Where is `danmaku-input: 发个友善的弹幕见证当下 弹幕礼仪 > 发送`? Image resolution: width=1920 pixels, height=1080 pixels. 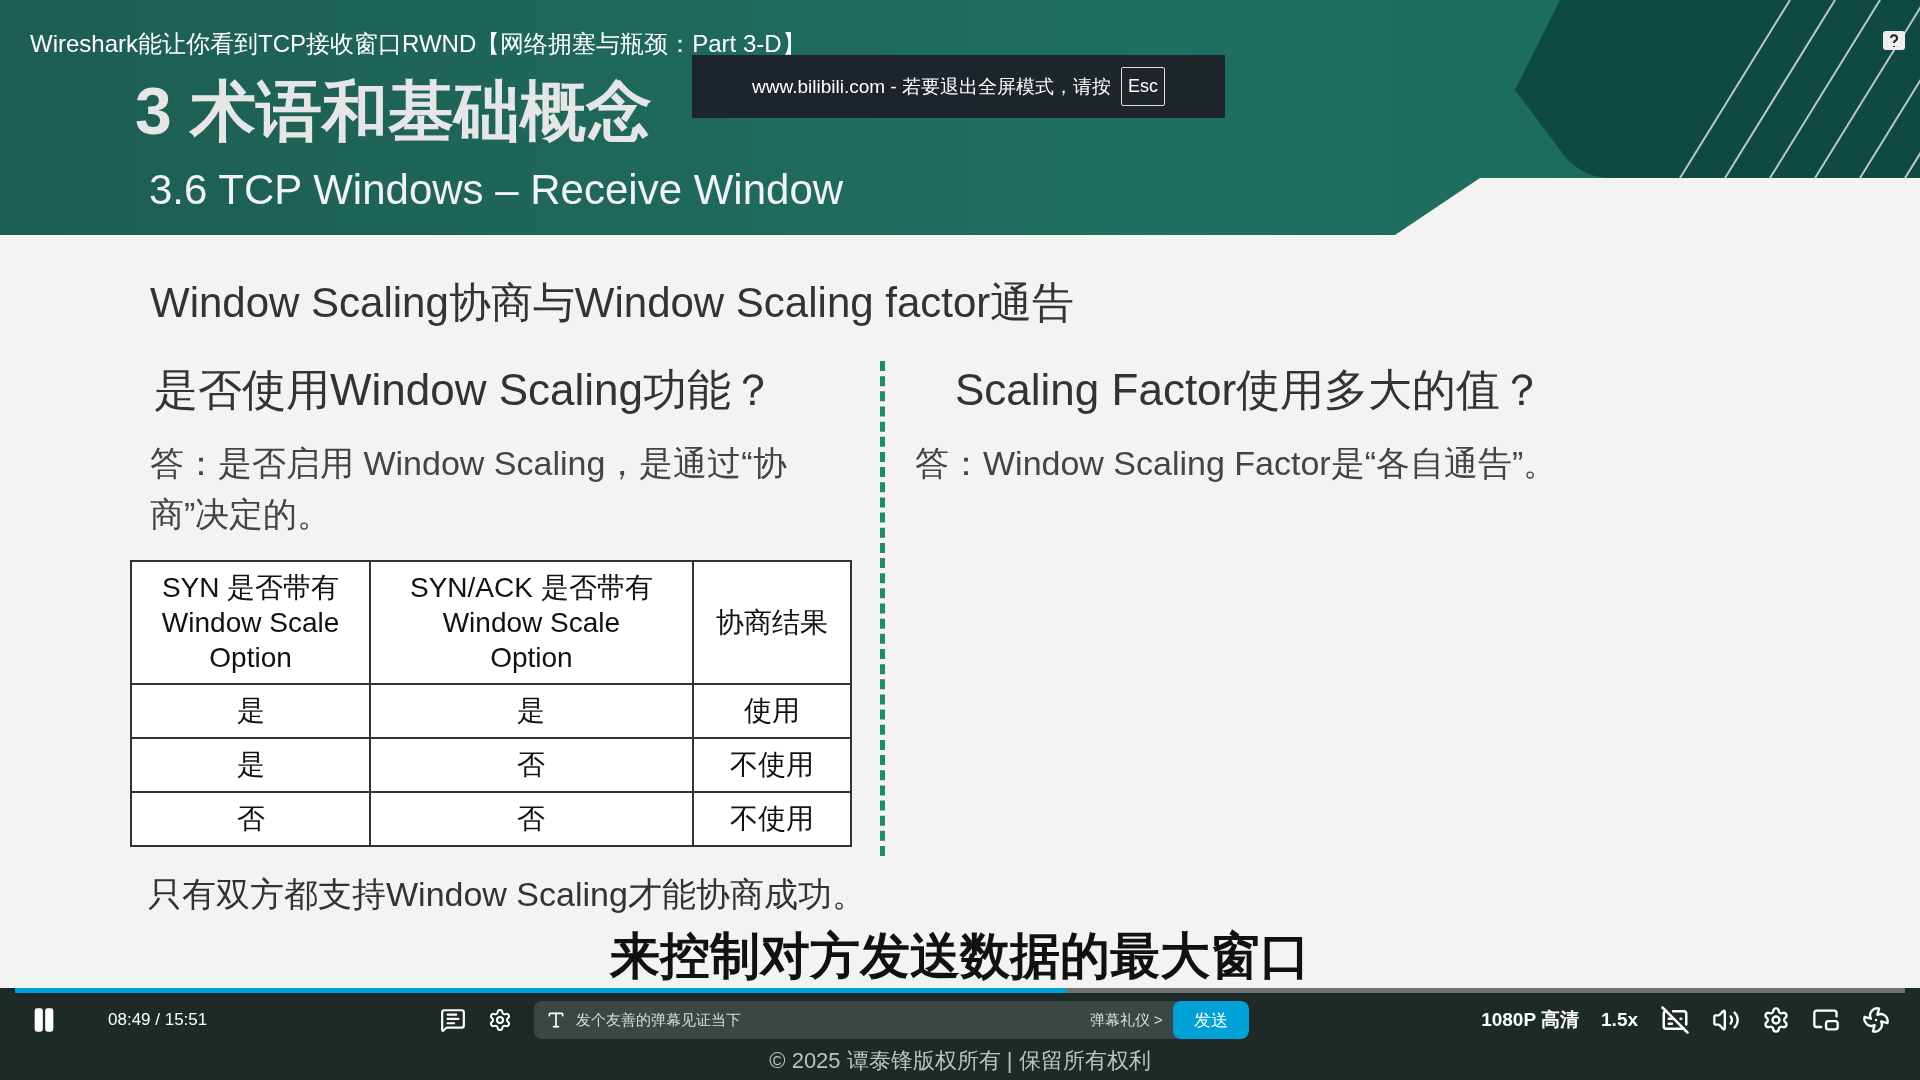 danmaku-input: 发个友善的弹幕见证当下 弹幕礼仪 > 发送 is located at coordinates (891, 1020).